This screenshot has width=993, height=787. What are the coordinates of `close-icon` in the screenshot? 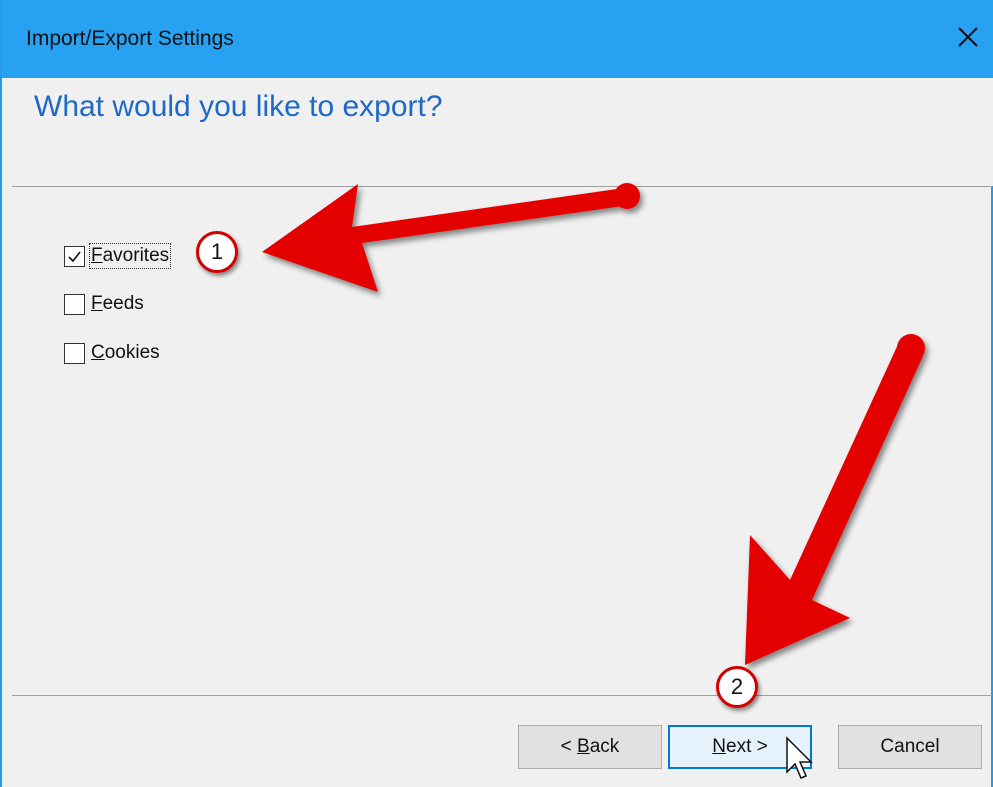 It's located at (968, 37).